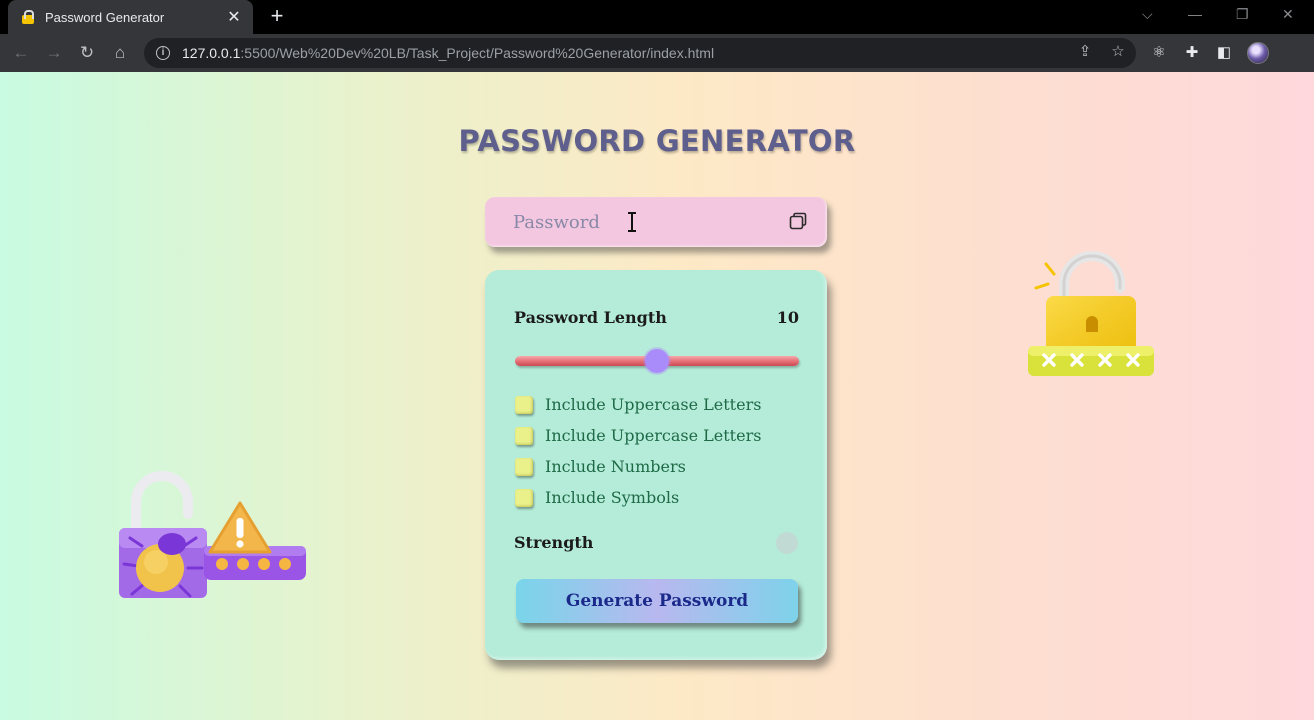  Describe the element at coordinates (212, 534) in the screenshot. I see `bug-lock-warning-illustration` at that location.